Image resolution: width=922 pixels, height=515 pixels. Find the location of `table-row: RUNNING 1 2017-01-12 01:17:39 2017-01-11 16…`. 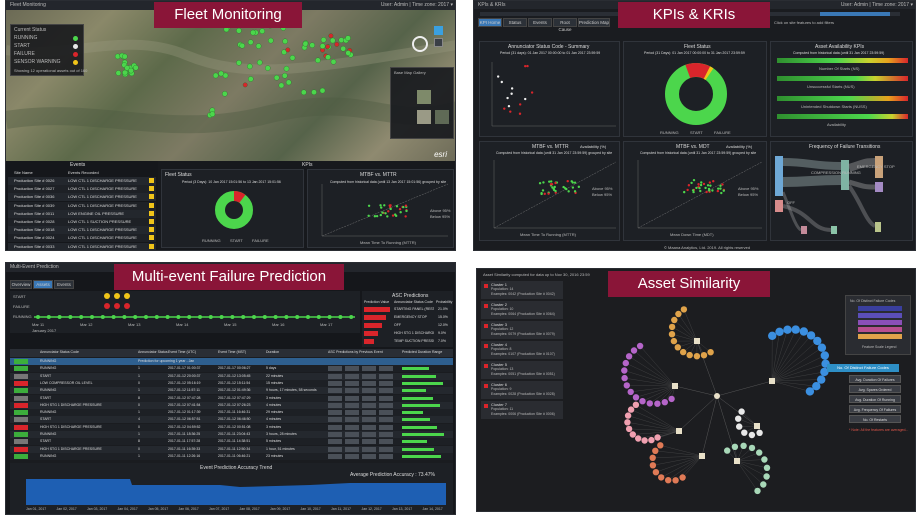

table-row: RUNNING 1 2017-01-12 01:17:39 2017-01-11 16… is located at coordinates (231, 413).